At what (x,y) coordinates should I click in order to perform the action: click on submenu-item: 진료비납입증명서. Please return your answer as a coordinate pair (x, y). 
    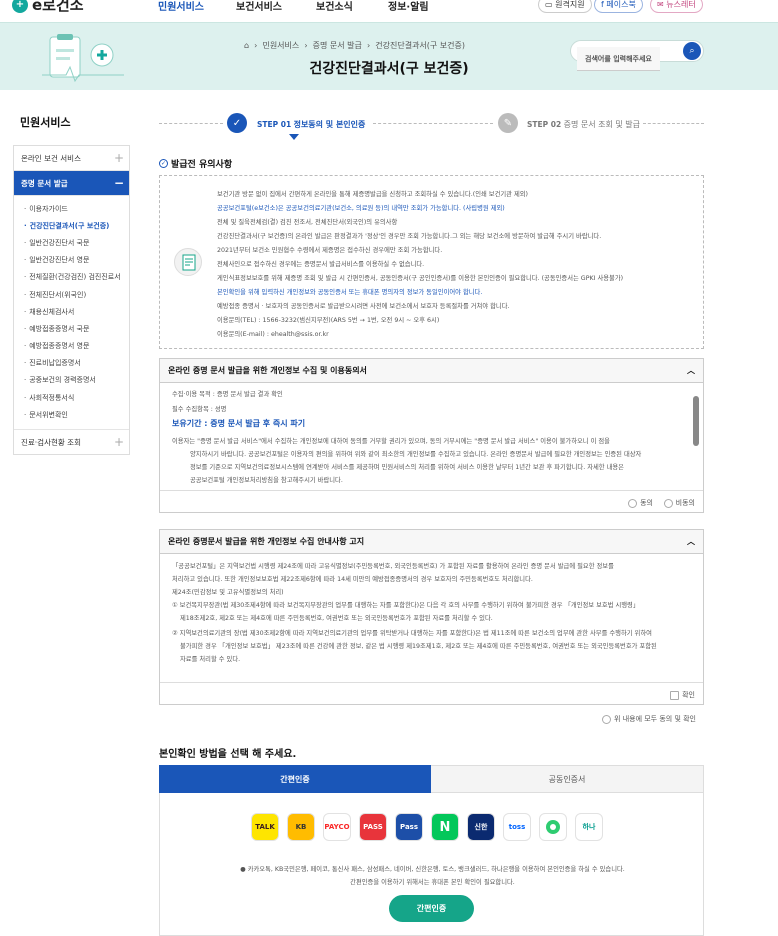
    Looking at the image, I should click on (71, 363).